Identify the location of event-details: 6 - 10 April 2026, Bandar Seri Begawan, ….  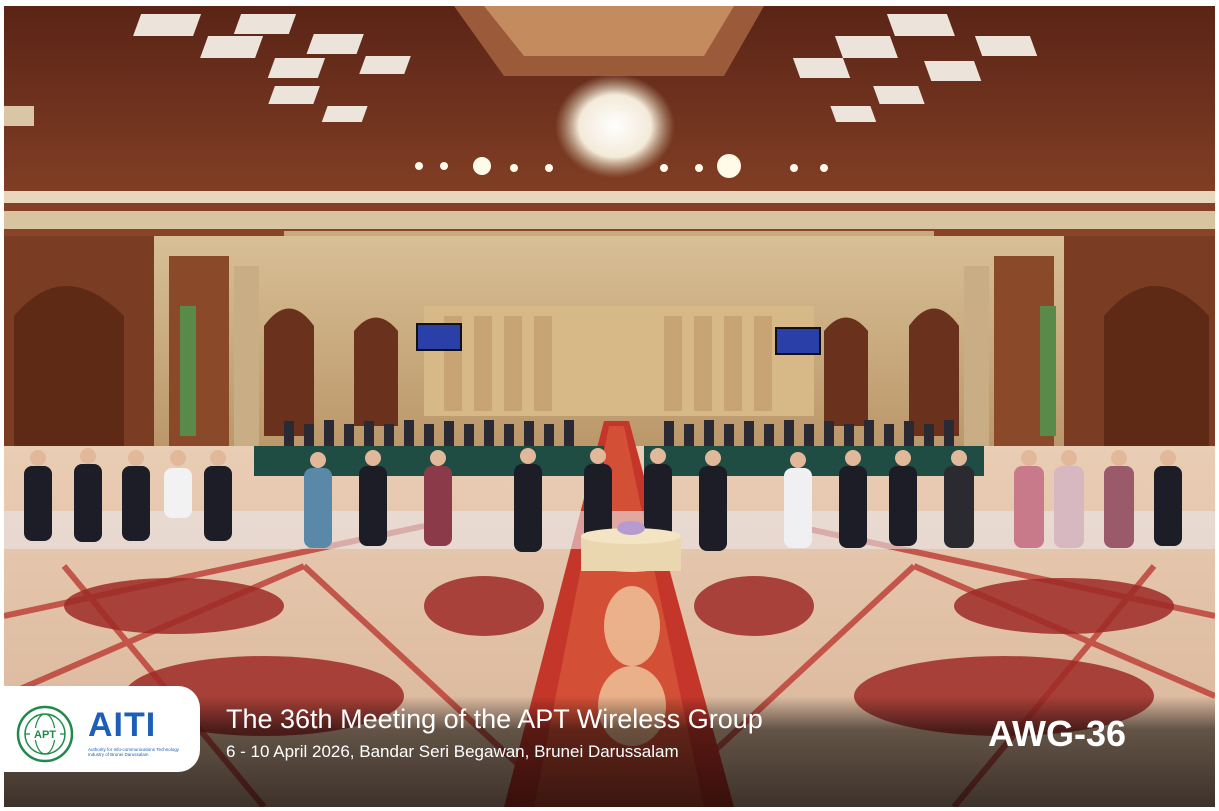
(452, 751).